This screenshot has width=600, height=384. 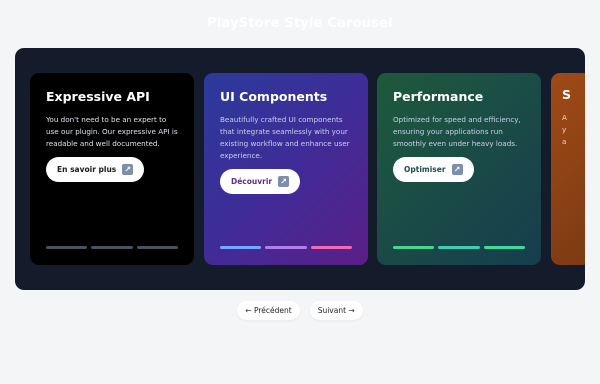 I want to click on card-text-line: a, so click(x=564, y=141).